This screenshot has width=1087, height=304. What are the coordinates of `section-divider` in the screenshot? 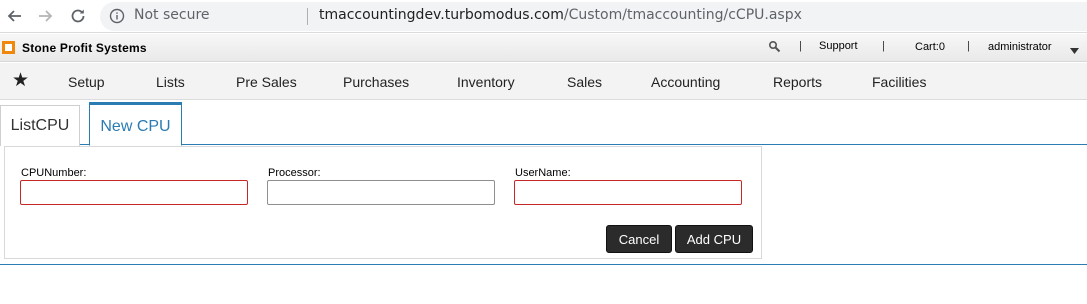 It's located at (543, 264).